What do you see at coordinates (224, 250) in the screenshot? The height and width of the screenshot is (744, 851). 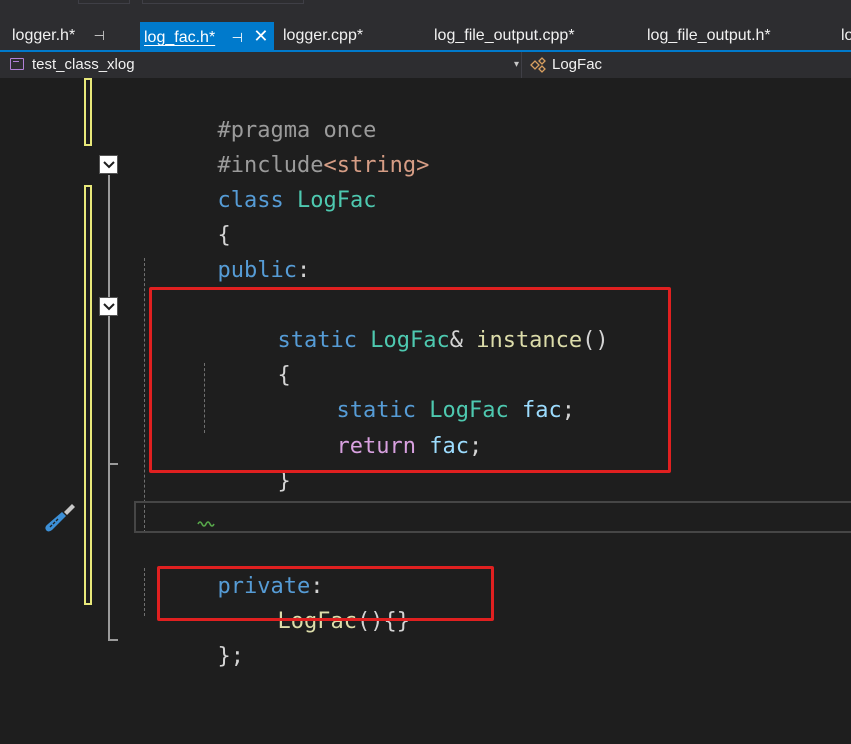 I see `code-line-5: public:` at bounding box center [224, 250].